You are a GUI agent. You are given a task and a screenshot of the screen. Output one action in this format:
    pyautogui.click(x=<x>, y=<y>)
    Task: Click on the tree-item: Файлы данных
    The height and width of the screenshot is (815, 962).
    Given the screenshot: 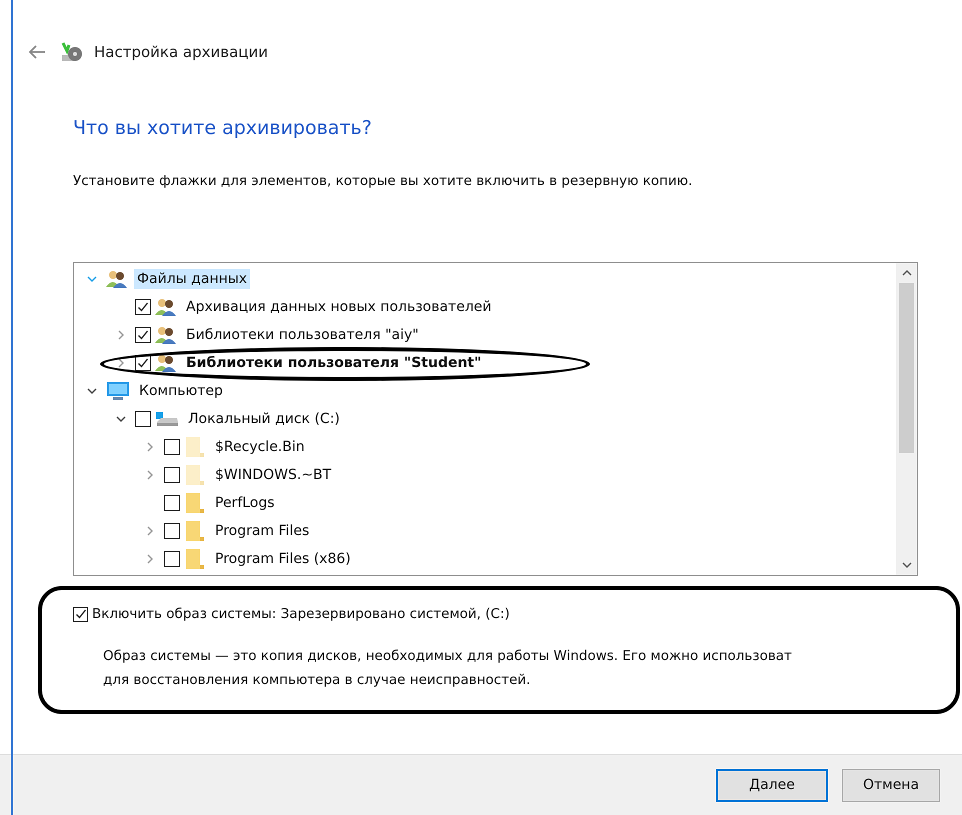 What is the action you would take?
    pyautogui.click(x=192, y=279)
    